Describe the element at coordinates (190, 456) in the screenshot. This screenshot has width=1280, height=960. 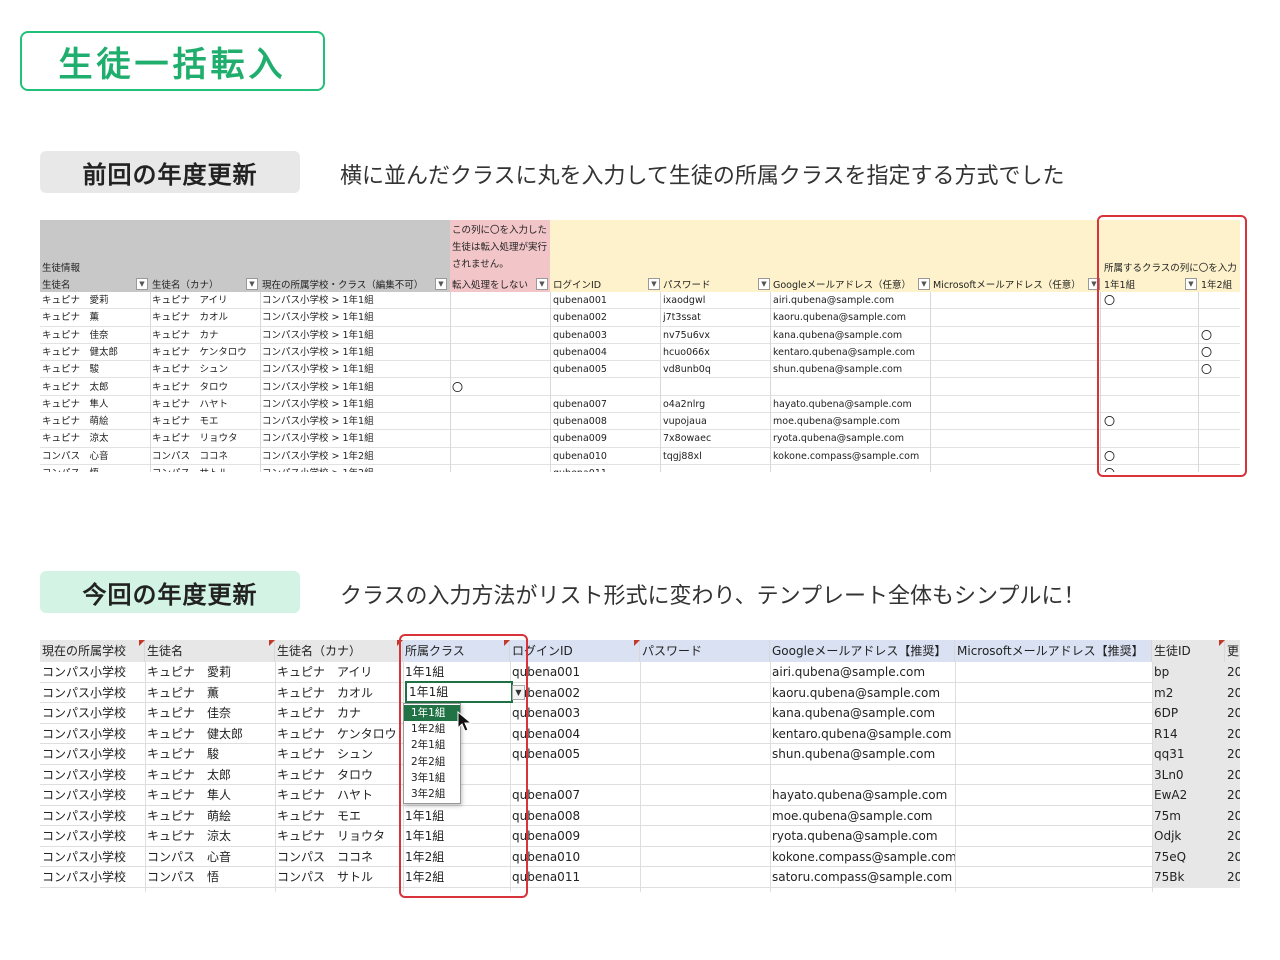
I see `old-cell-kana: コンパス ココネ` at that location.